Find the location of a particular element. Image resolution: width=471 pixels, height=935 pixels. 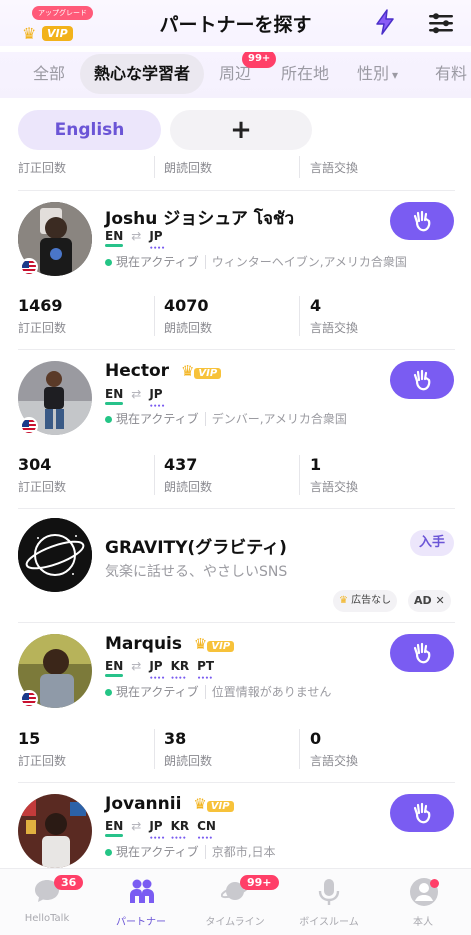

nav-label: 本人 is located at coordinates (423, 922).